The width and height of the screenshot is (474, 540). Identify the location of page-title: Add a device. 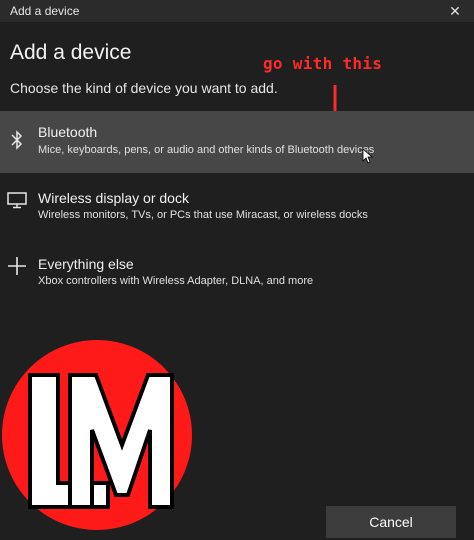
(71, 52).